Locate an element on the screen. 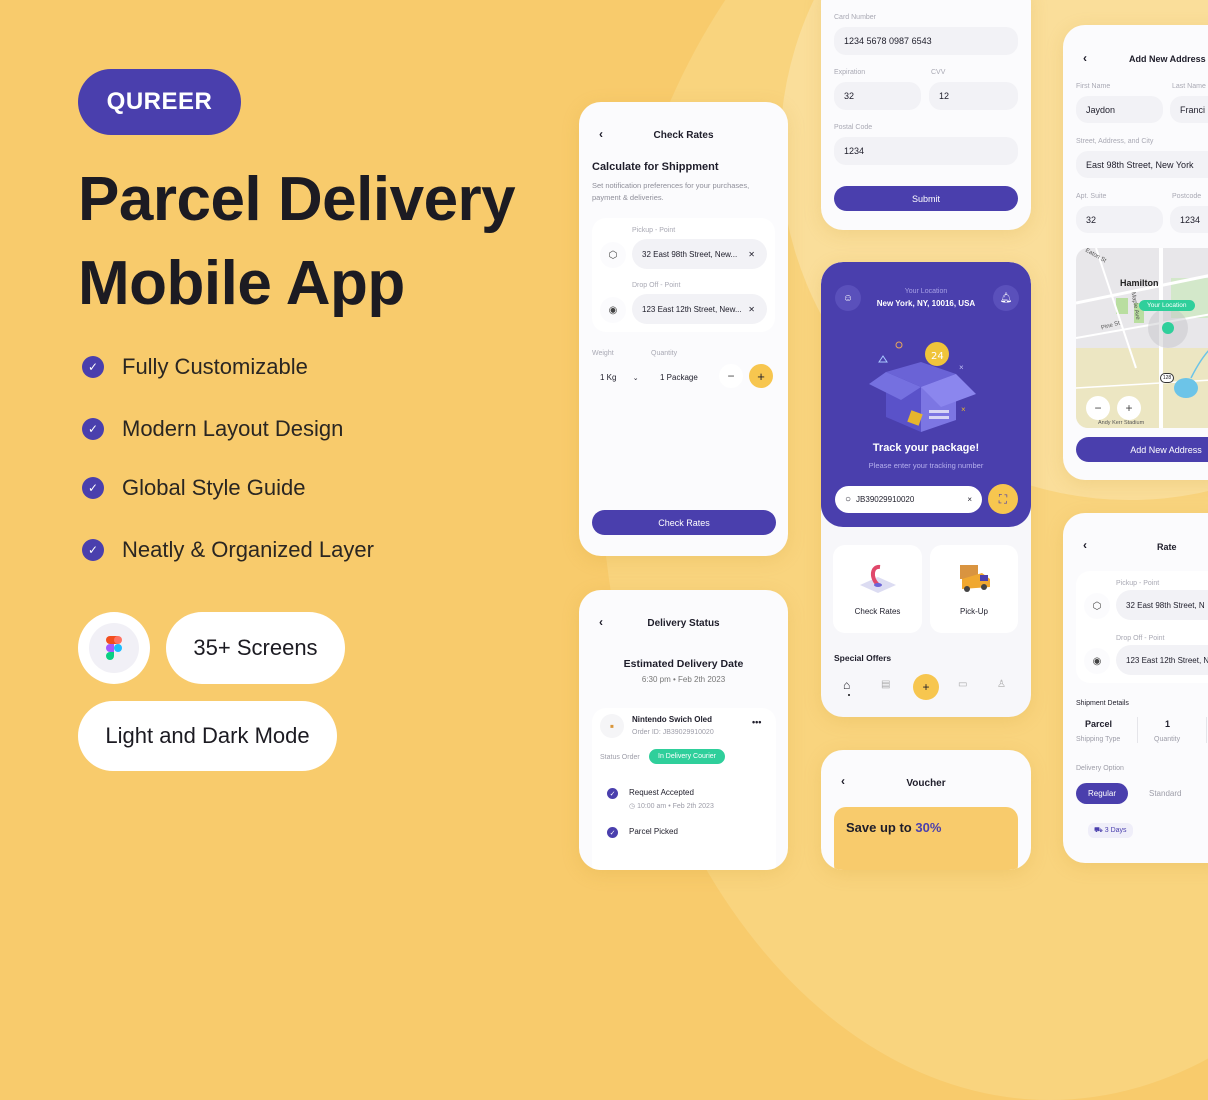 Image resolution: width=1208 pixels, height=1100 pixels. add-address-button: Add New Address is located at coordinates (1142, 449).